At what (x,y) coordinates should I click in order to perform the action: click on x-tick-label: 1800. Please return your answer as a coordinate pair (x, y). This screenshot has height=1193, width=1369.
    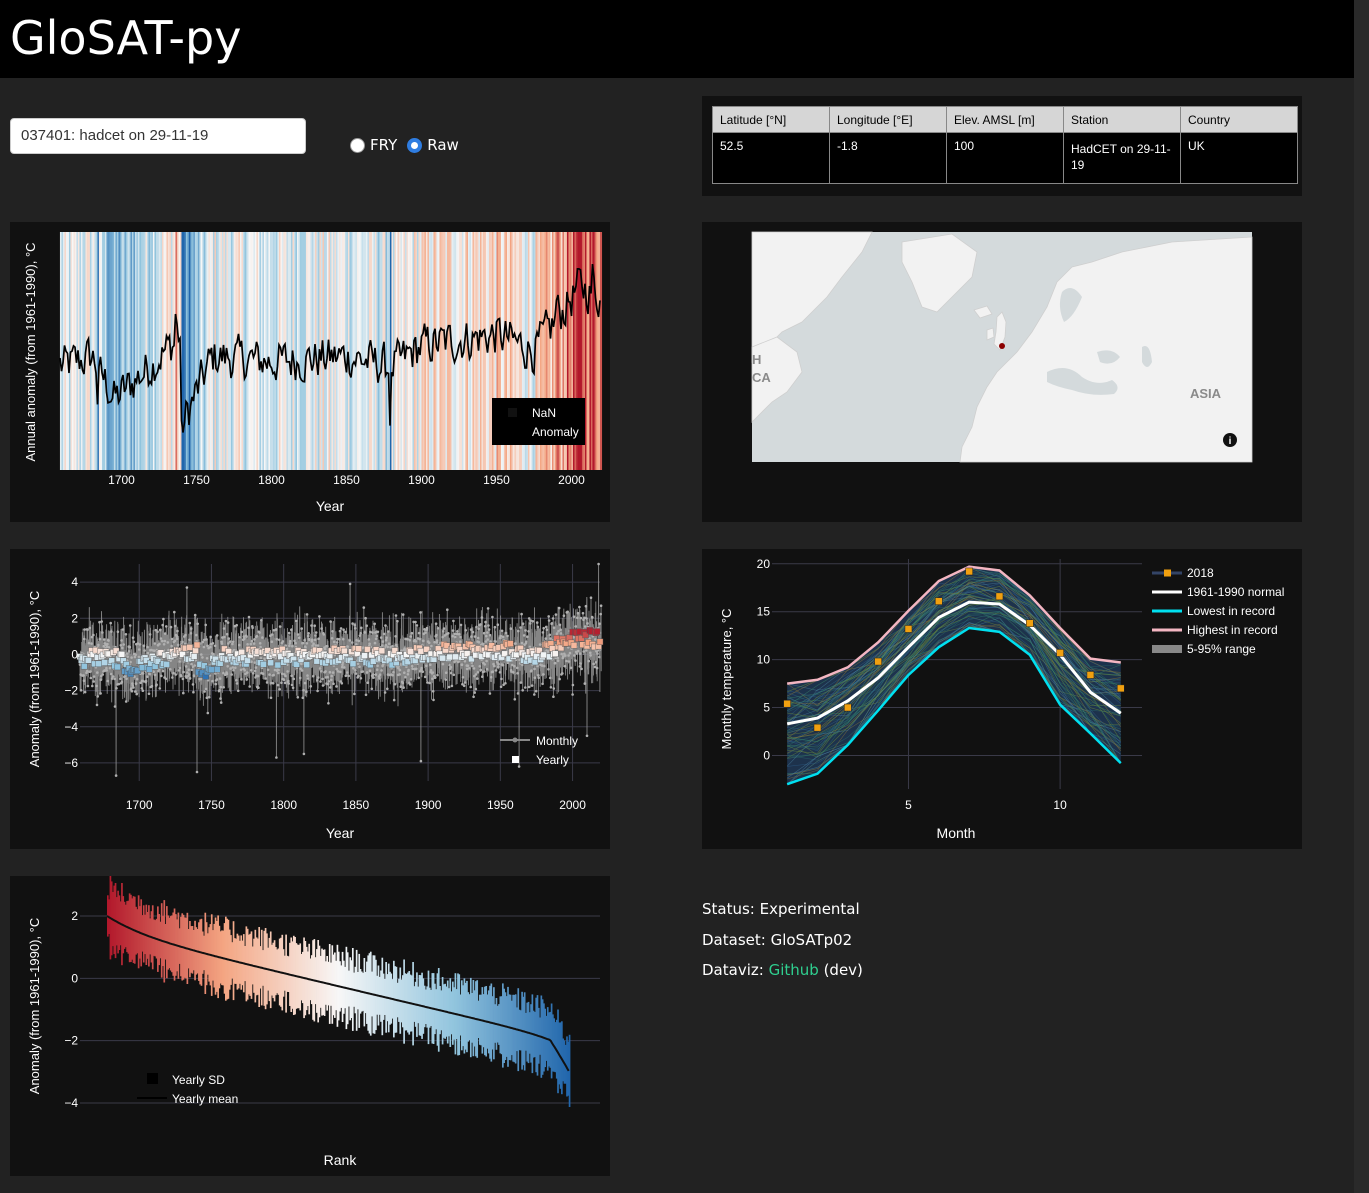
    Looking at the image, I should click on (271, 480).